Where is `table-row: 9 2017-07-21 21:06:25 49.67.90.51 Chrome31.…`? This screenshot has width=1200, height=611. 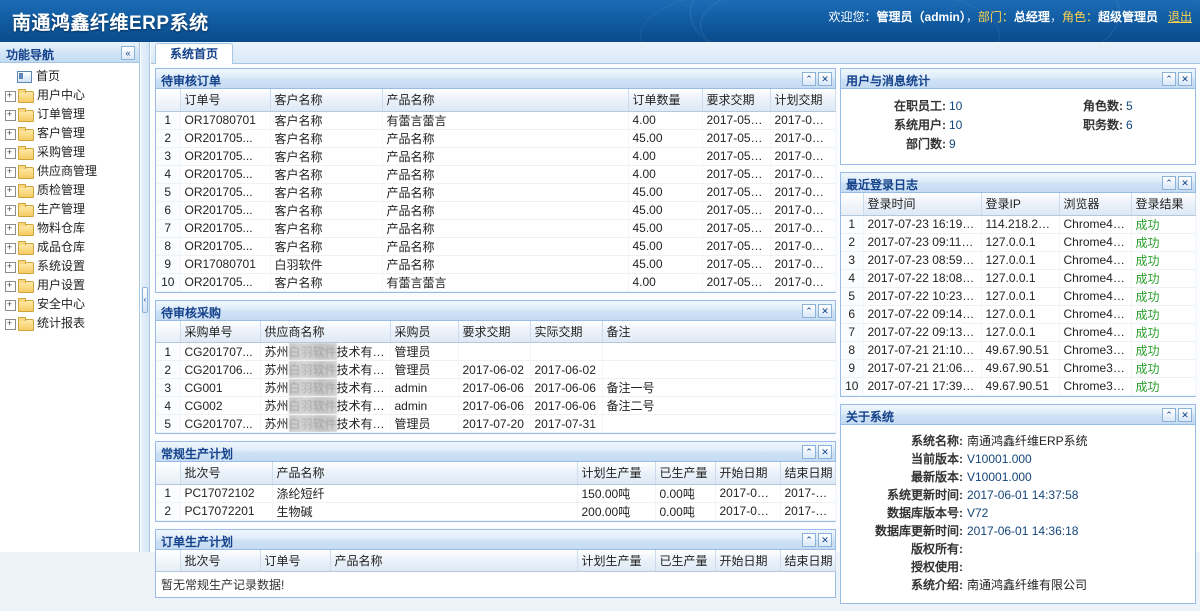 table-row: 9 2017-07-21 21:06:25 49.67.90.51 Chrome31.… is located at coordinates (1018, 368).